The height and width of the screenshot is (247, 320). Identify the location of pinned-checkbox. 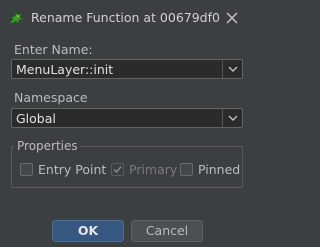
(186, 169).